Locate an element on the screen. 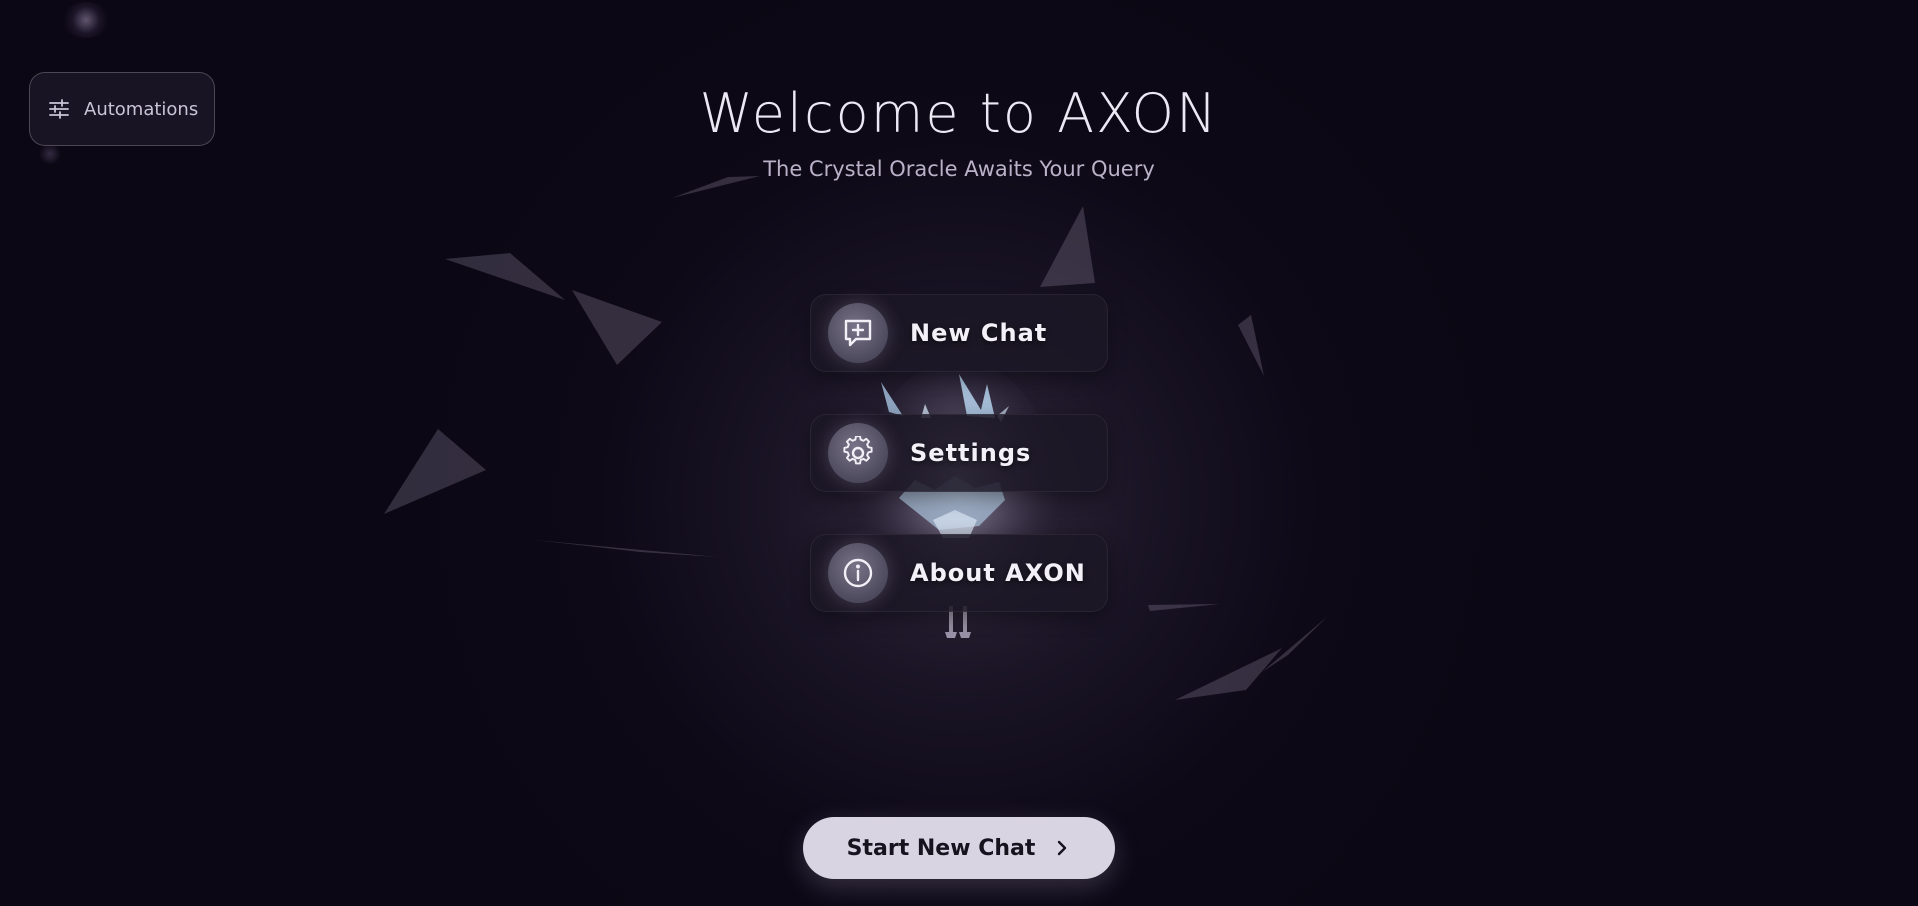 Image resolution: width=1918 pixels, height=906 pixels. start-new-chat-label: Start New Chat is located at coordinates (941, 848).